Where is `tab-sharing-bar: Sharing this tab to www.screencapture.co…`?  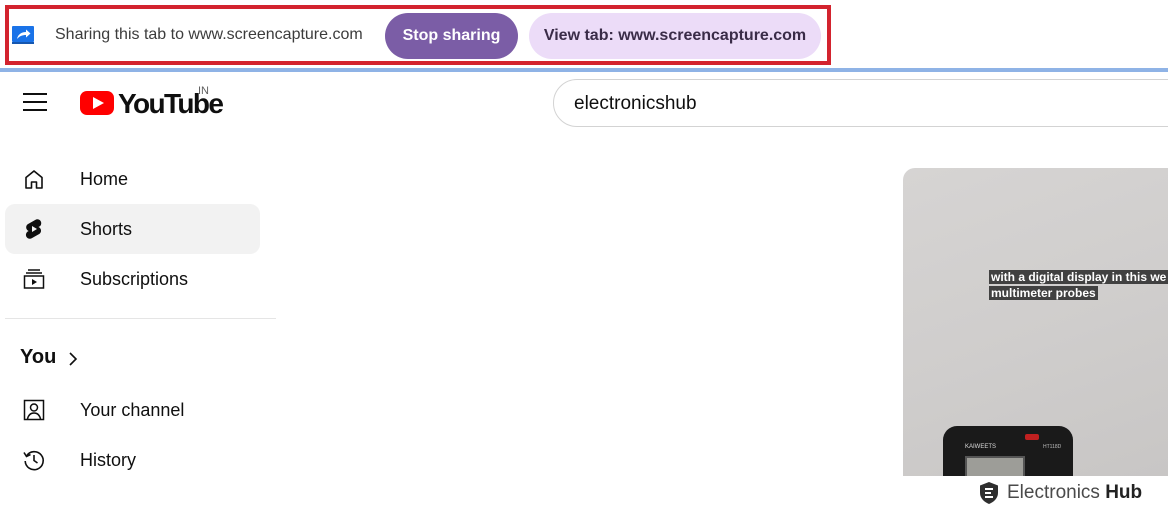 tab-sharing-bar: Sharing this tab to www.screencapture.co… is located at coordinates (584, 36).